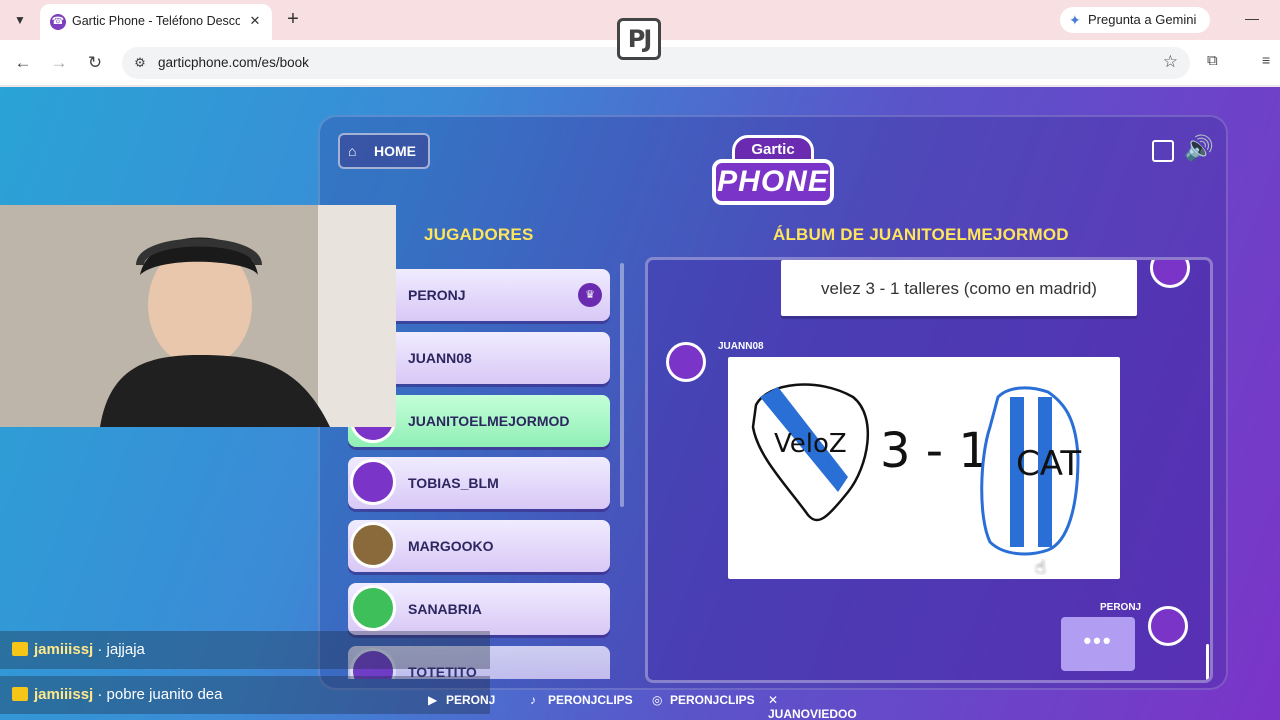  I want to click on album-text-entry: velez 3 - 1 talleres (como en madrid), so click(959, 288).